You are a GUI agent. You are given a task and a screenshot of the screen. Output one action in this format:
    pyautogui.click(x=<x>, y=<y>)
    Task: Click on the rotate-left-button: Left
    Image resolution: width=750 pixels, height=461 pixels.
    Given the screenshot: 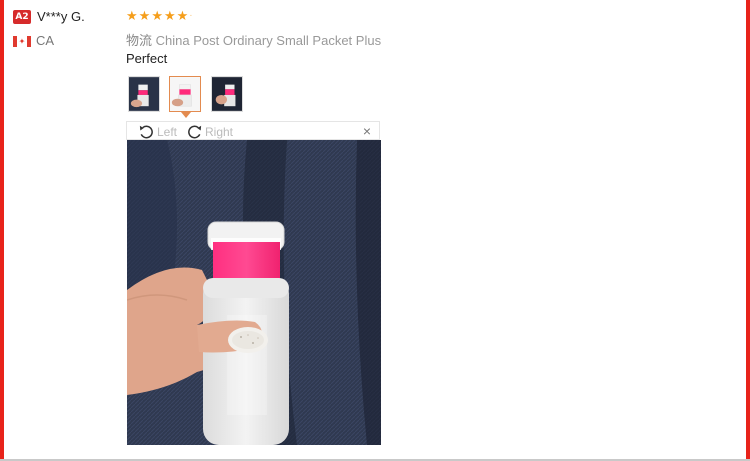 What is the action you would take?
    pyautogui.click(x=157, y=131)
    